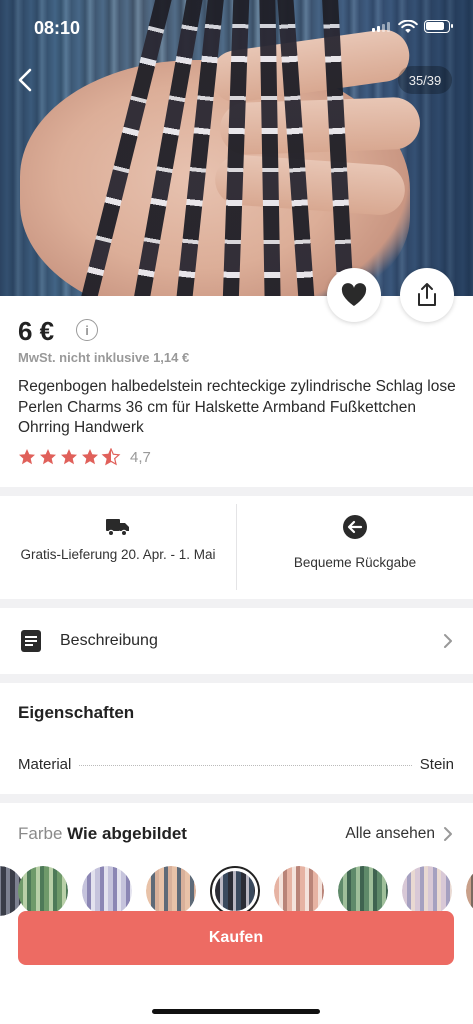 The height and width of the screenshot is (1024, 473). I want to click on color-value: Wie abgebildet, so click(127, 833).